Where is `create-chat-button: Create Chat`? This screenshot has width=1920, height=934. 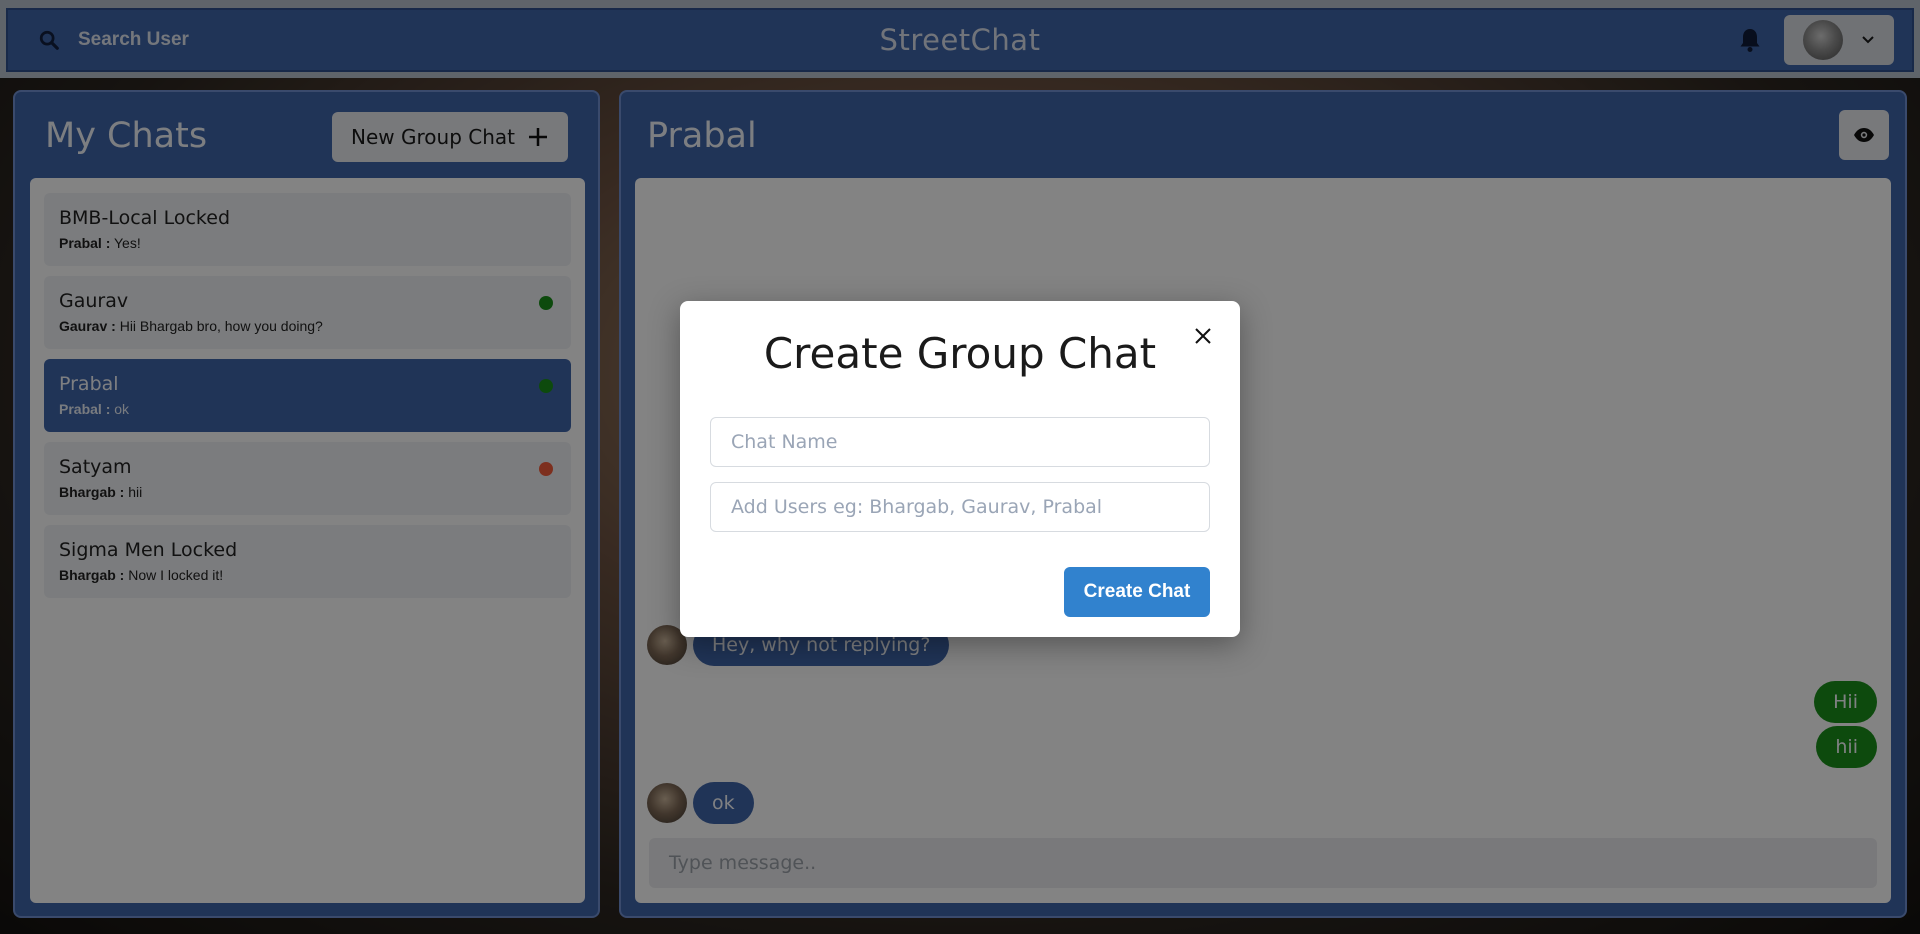 create-chat-button: Create Chat is located at coordinates (1137, 592).